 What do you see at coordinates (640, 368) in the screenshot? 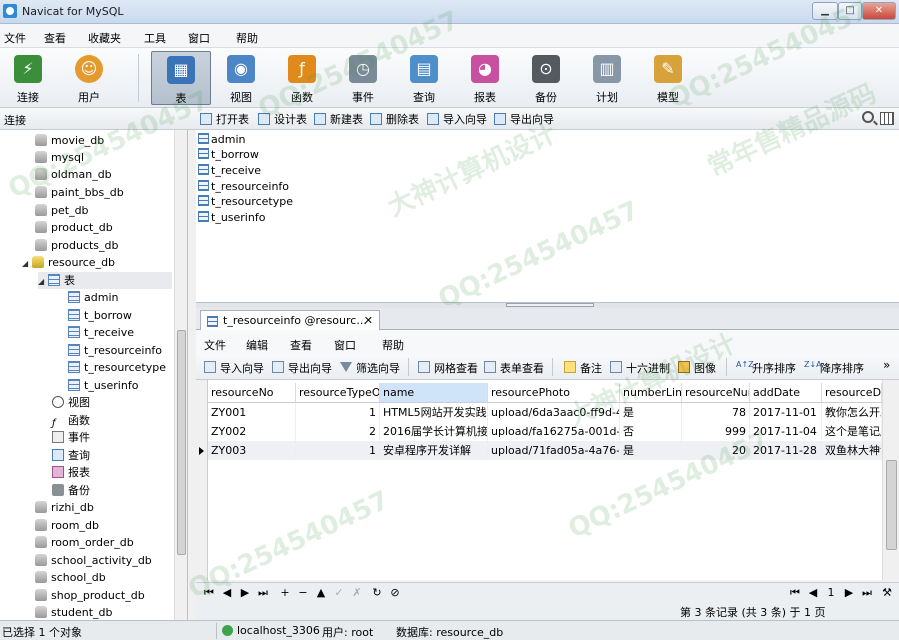
I see `hex-button: 十六进制` at bounding box center [640, 368].